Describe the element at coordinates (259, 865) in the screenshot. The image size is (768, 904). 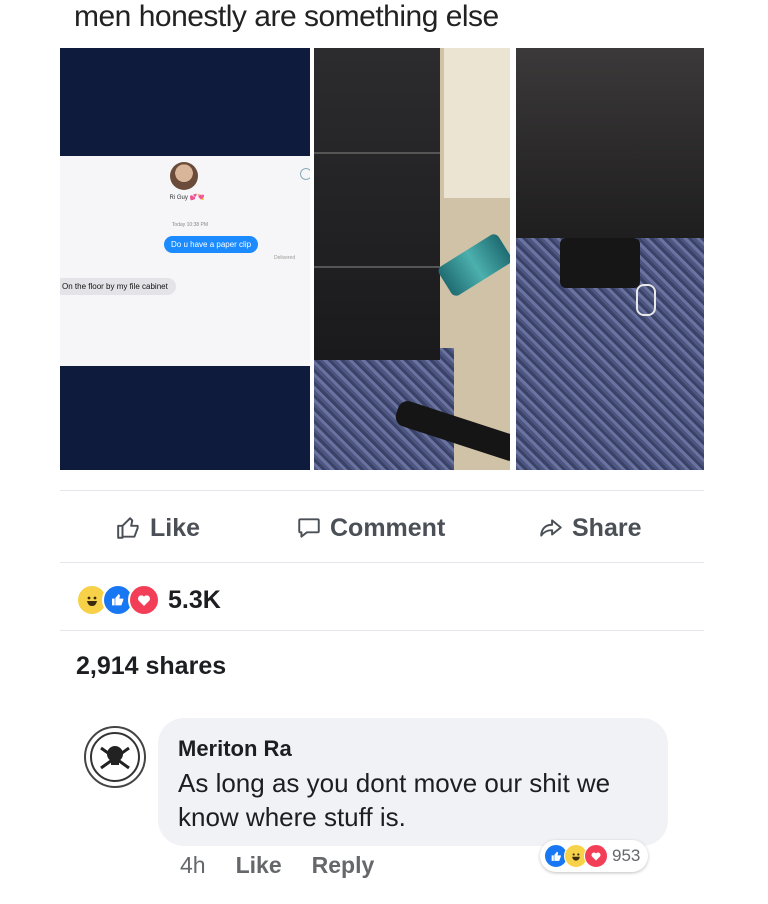
I see `comment-like-link: Like` at that location.